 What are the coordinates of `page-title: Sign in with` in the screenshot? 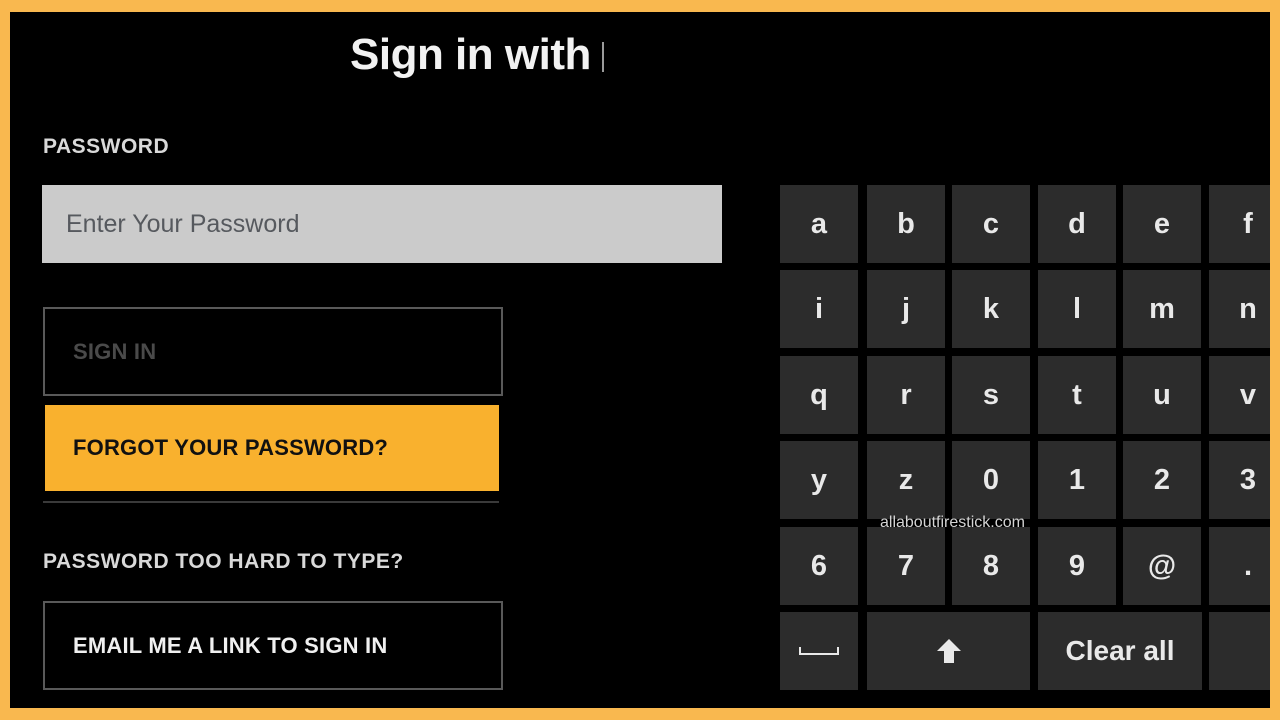 It's located at (470, 54).